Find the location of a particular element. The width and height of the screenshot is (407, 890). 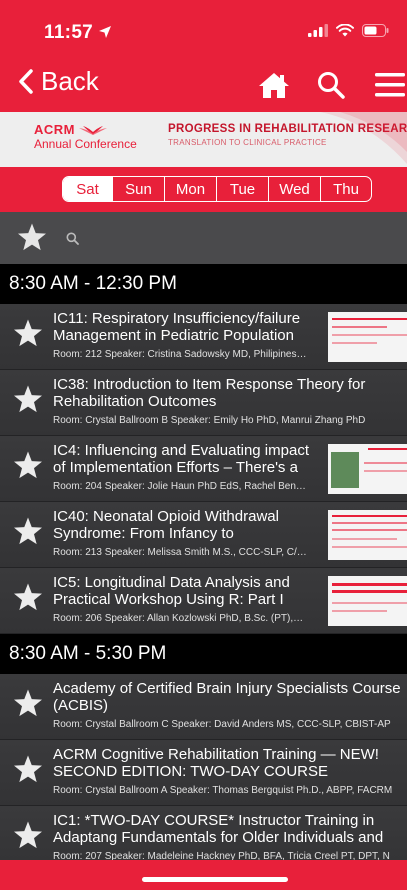

home-indicator is located at coordinates (215, 879).